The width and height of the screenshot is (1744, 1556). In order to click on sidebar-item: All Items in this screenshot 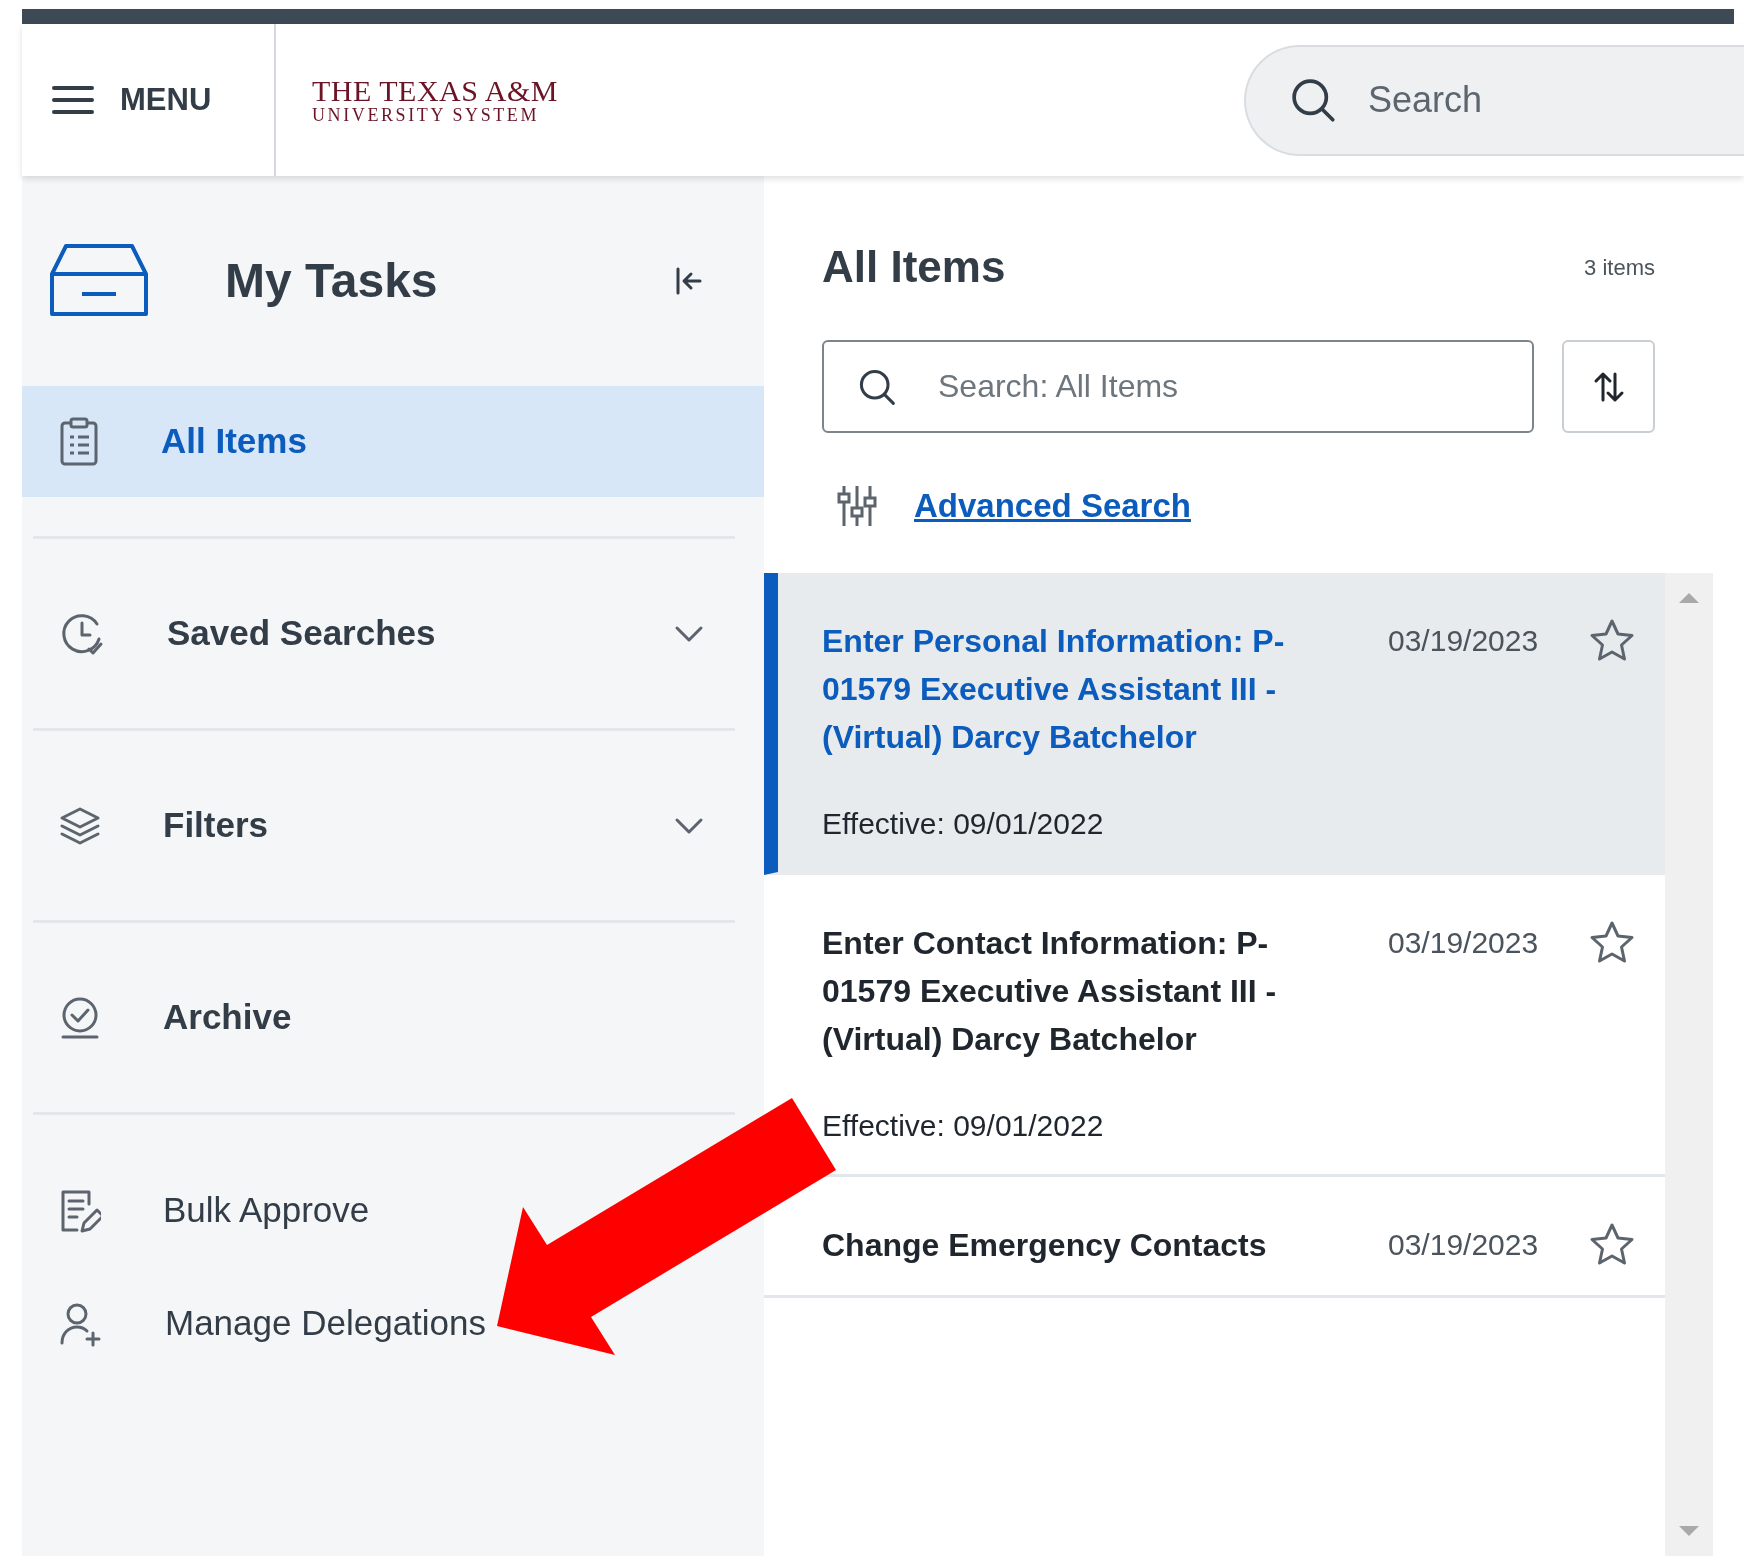, I will do `click(393, 441)`.